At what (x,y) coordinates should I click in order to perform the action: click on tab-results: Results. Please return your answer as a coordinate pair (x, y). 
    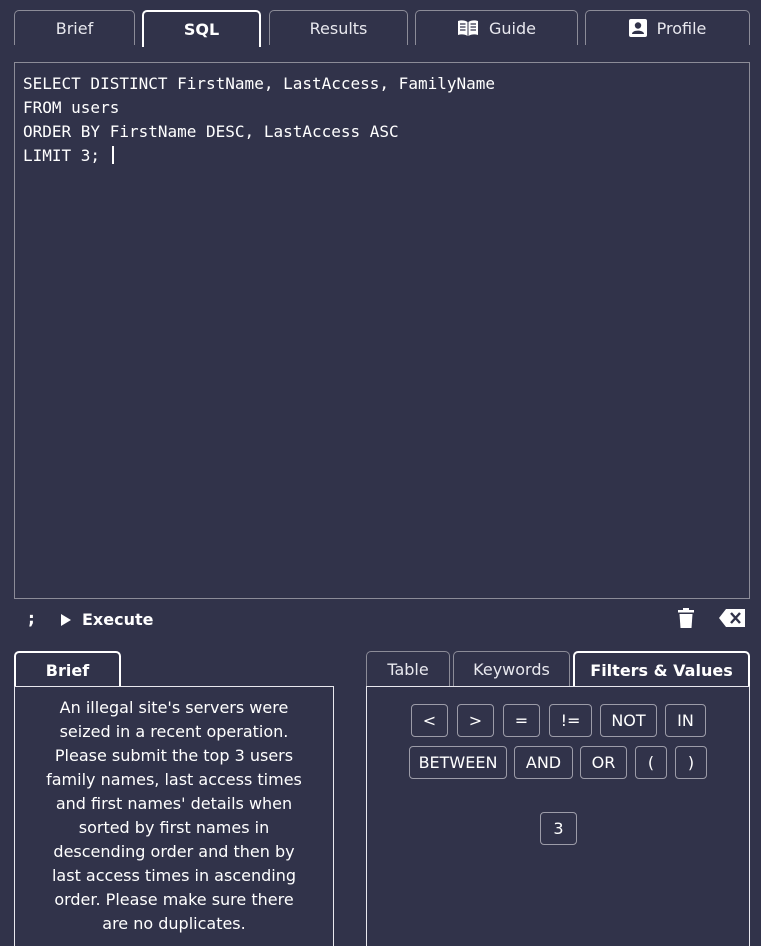
    Looking at the image, I should click on (338, 27).